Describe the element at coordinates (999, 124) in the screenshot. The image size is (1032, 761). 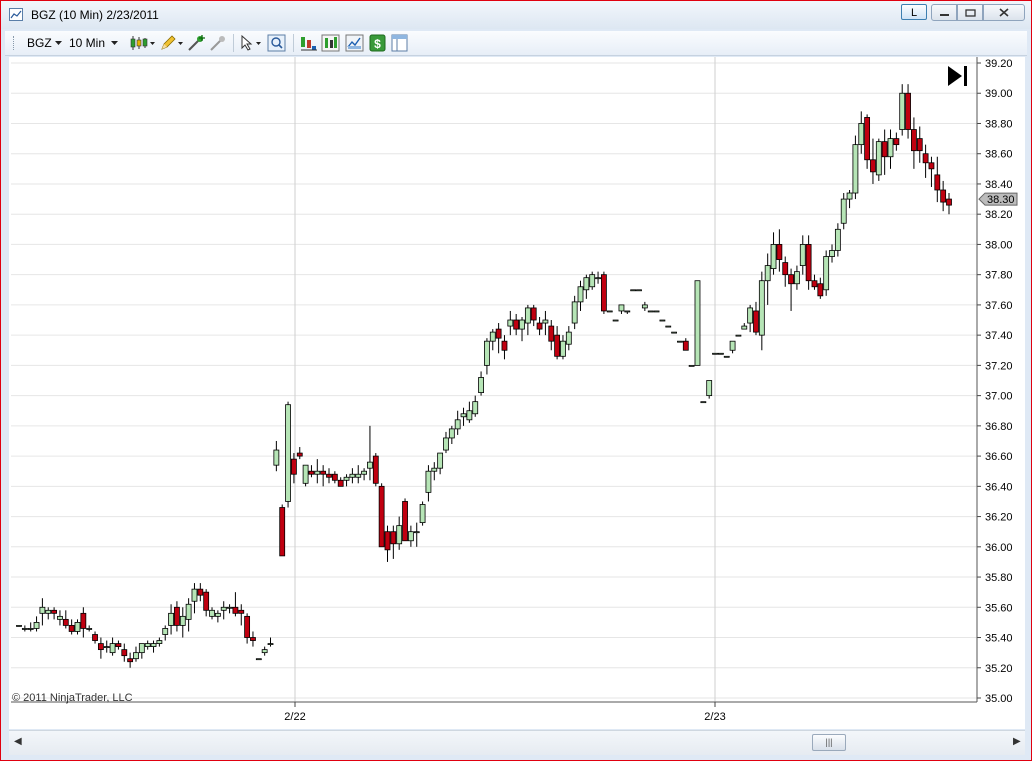
I see `y-tick-label: 38.80` at that location.